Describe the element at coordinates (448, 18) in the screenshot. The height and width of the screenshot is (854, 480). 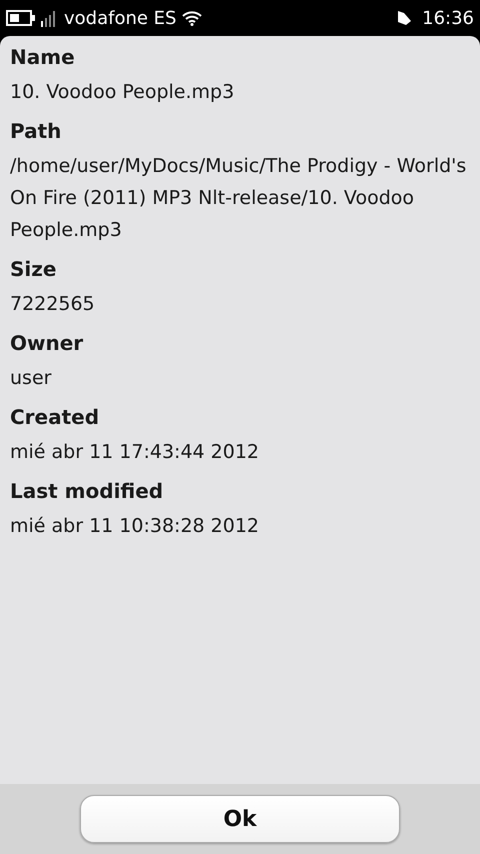
I see `clock-time: 16:36` at that location.